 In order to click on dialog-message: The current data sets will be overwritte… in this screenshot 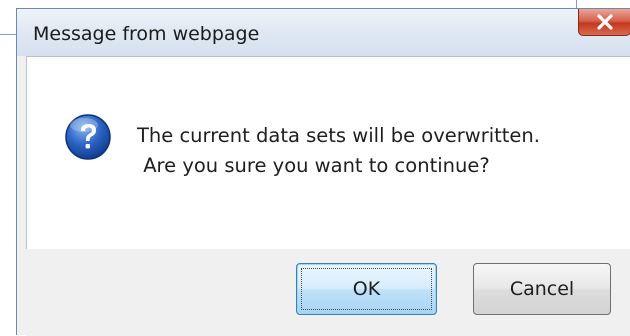, I will do `click(338, 151)`.